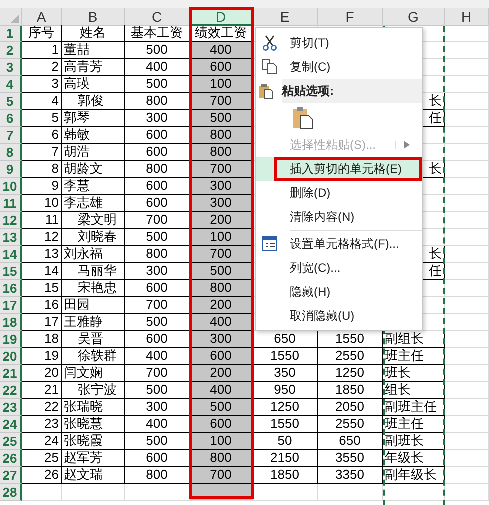 The height and width of the screenshot is (505, 489). I want to click on menu-item: 复制(C), so click(339, 67).